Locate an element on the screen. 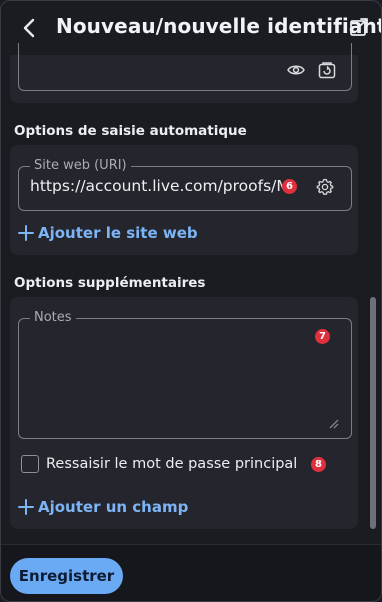  add-field-link: Ajouter un champ is located at coordinates (103, 507).